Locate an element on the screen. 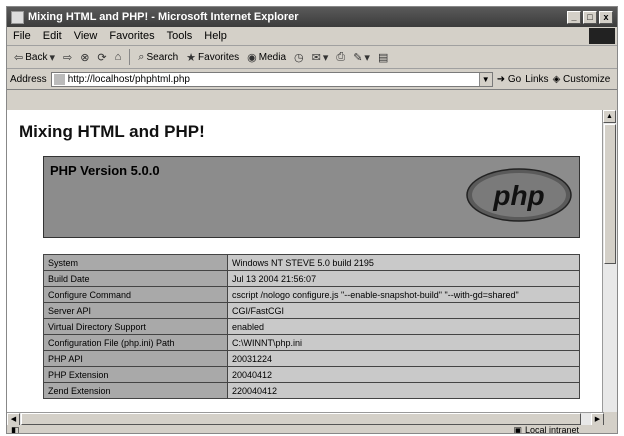  customize-icon: ◈ is located at coordinates (556, 79).